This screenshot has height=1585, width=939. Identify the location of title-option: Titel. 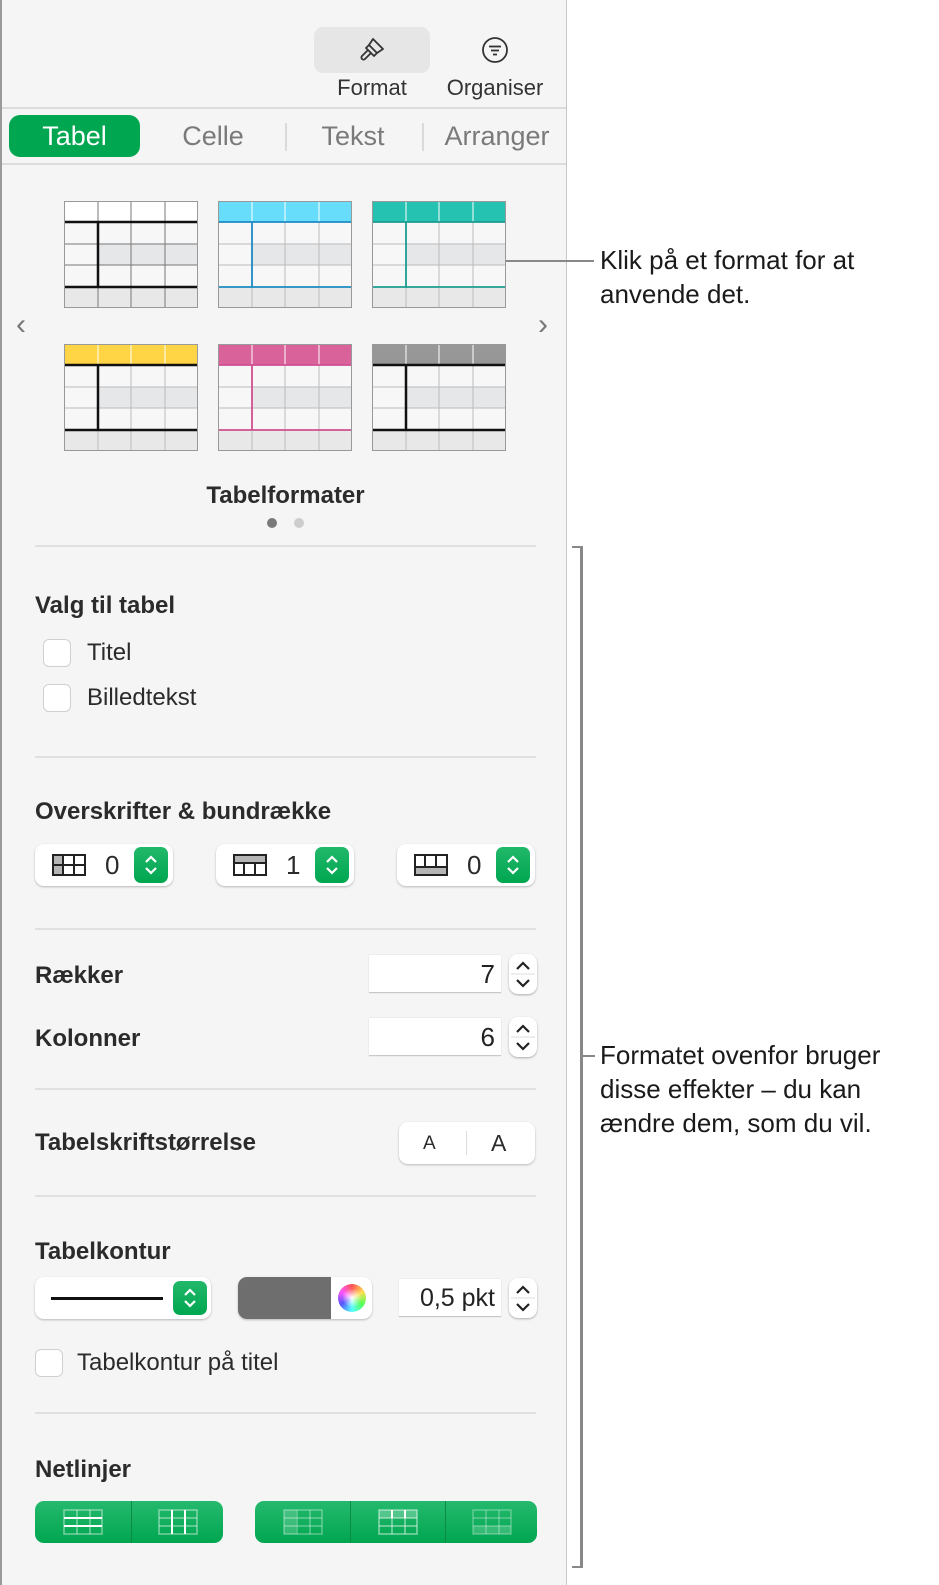
(87, 653).